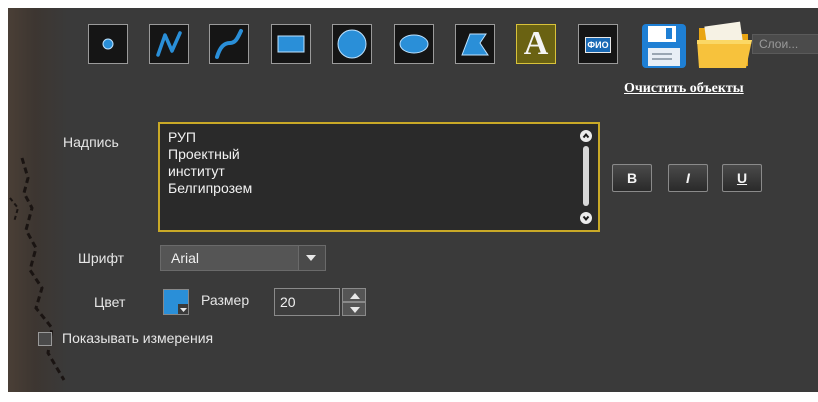  I want to click on font-dropdown-button, so click(311, 258).